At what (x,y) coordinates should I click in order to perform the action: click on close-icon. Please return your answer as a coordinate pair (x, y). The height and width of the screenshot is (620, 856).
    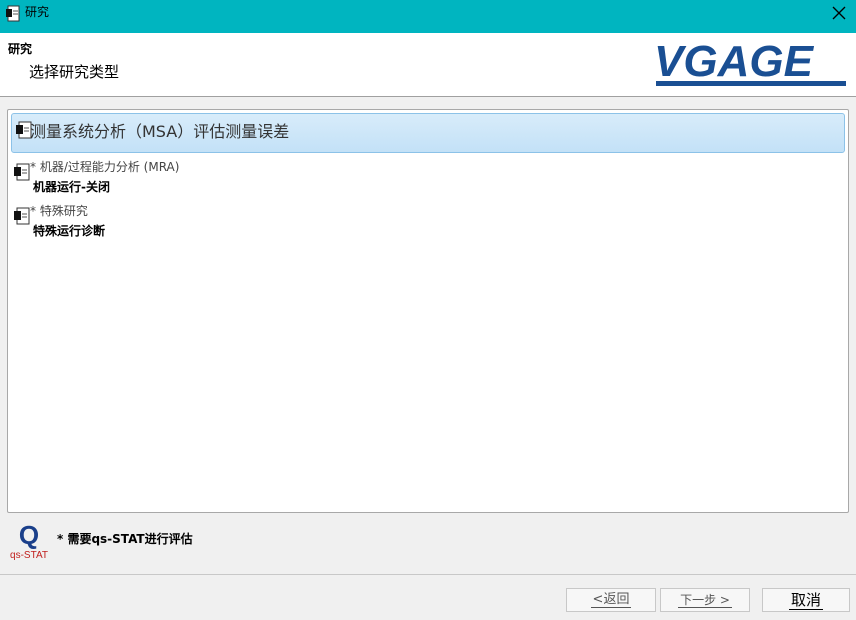
    Looking at the image, I should click on (839, 13).